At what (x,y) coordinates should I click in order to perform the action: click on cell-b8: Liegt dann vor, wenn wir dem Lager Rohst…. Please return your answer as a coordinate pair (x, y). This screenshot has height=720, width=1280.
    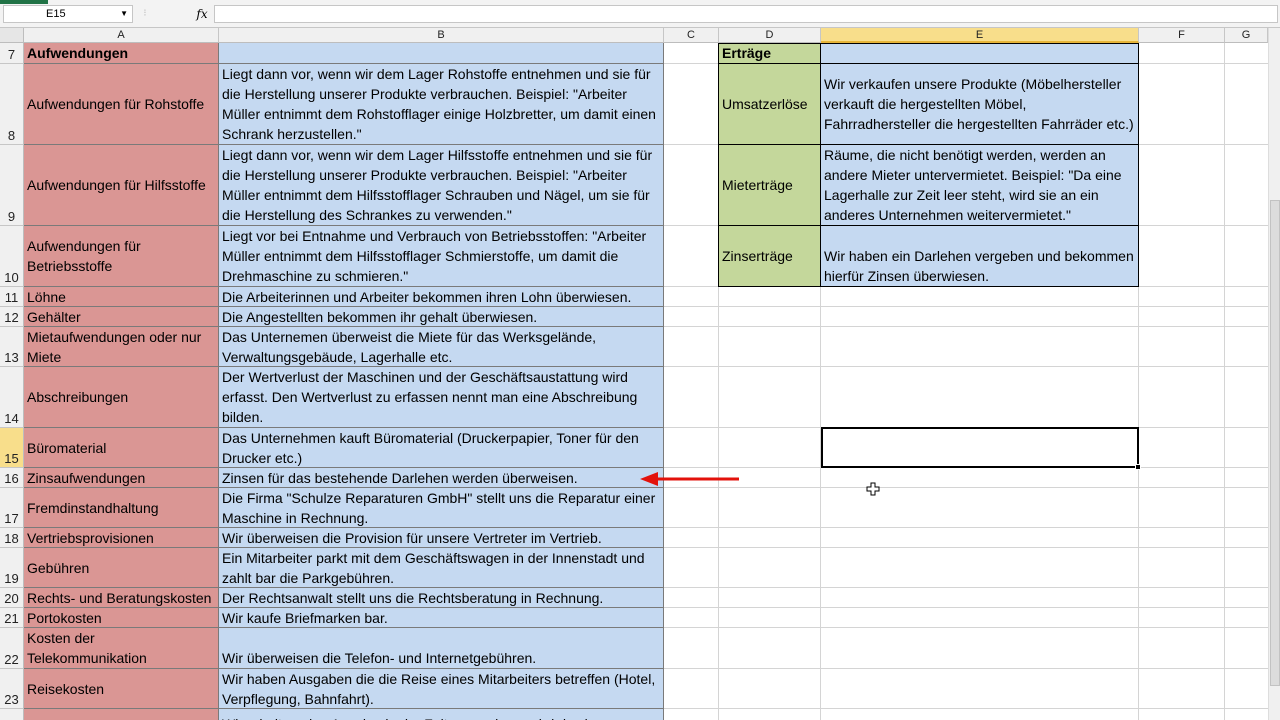
    Looking at the image, I should click on (441, 104).